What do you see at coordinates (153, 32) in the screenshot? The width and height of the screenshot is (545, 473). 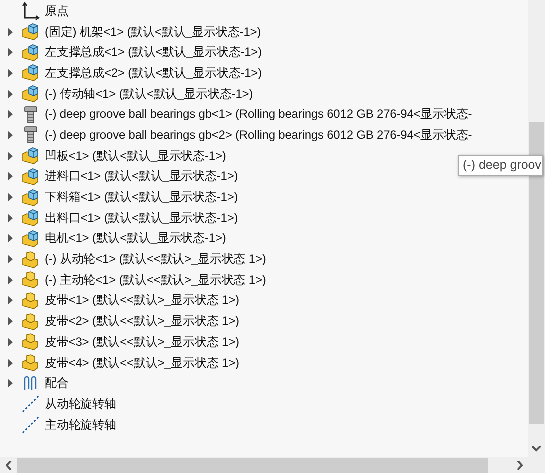 I see `tree-item: (固定) 机架<1> (默认<默认_显示状态-1>)` at bounding box center [153, 32].